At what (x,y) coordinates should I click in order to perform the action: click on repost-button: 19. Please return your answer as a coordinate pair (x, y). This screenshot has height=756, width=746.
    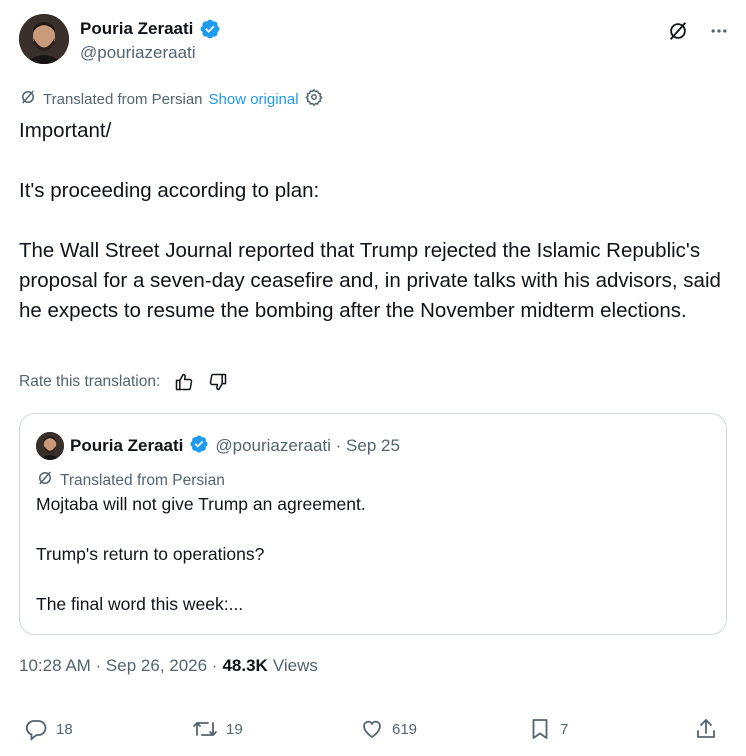
    Looking at the image, I should click on (217, 729).